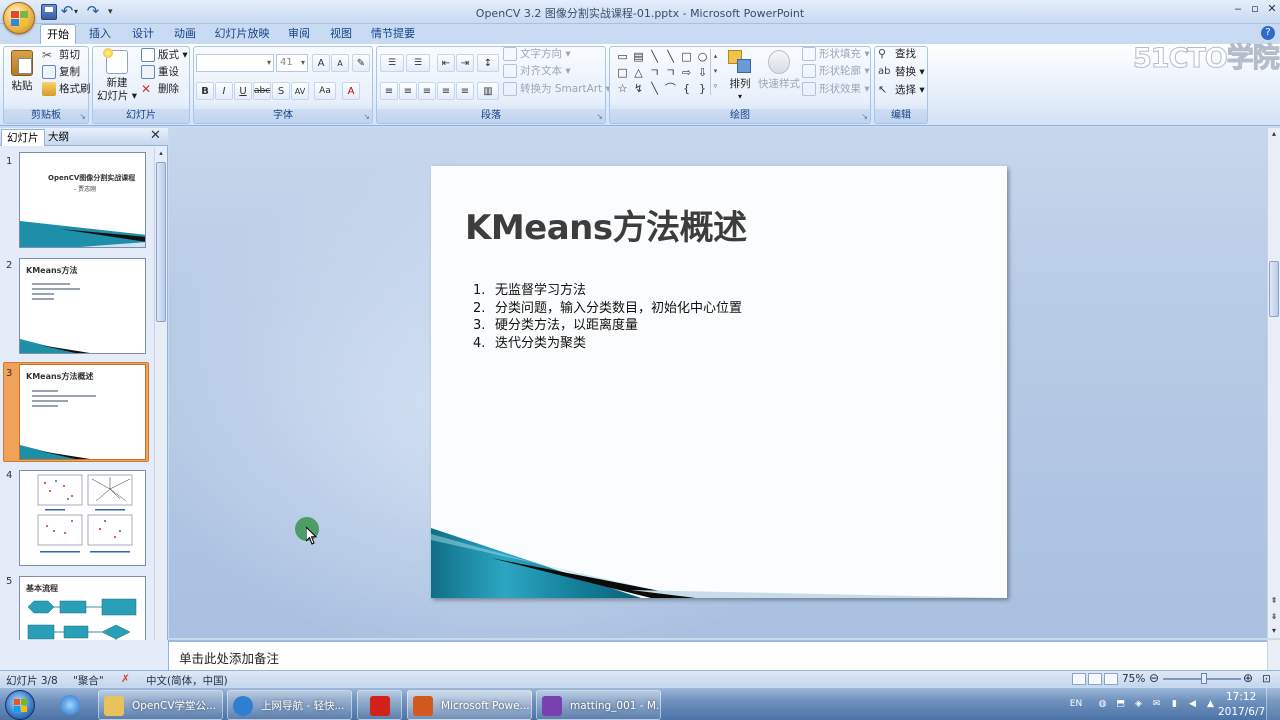 This screenshot has height=720, width=1280. Describe the element at coordinates (638, 57) in the screenshot. I see `shape-option: ▤` at that location.